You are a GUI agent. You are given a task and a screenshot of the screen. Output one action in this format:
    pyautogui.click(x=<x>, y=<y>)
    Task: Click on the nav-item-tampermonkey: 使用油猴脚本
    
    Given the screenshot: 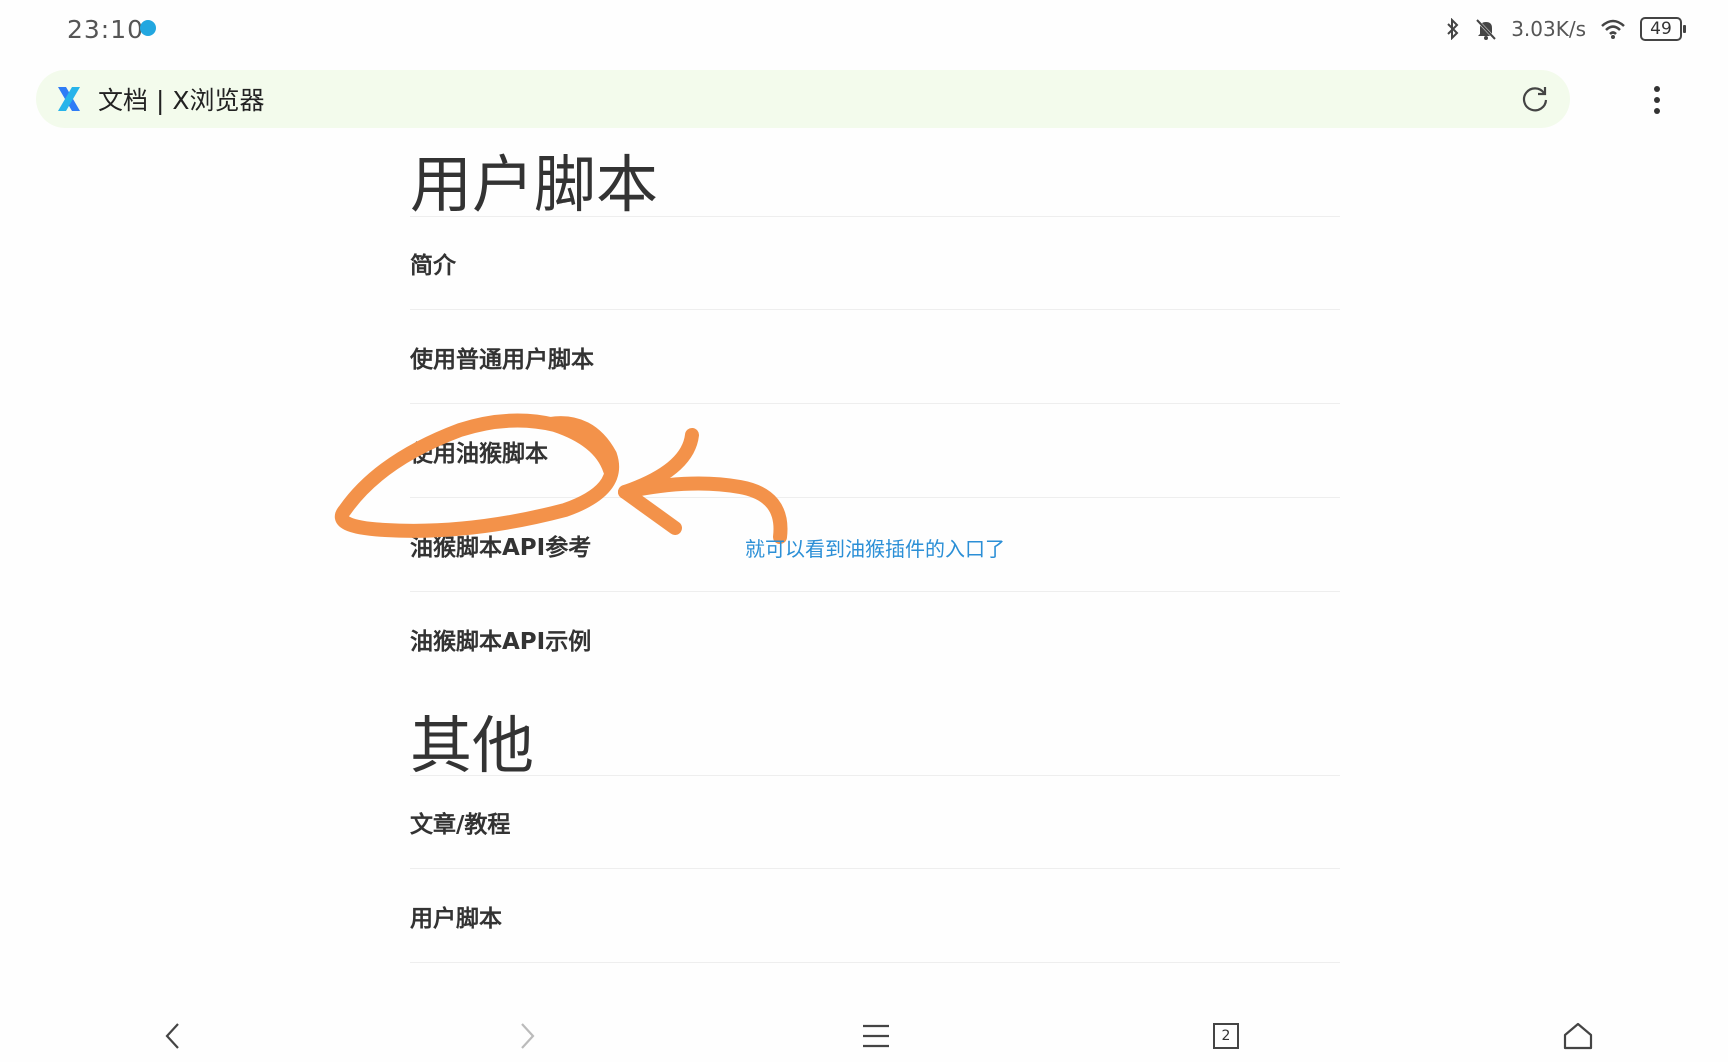 What is the action you would take?
    pyautogui.click(x=875, y=451)
    